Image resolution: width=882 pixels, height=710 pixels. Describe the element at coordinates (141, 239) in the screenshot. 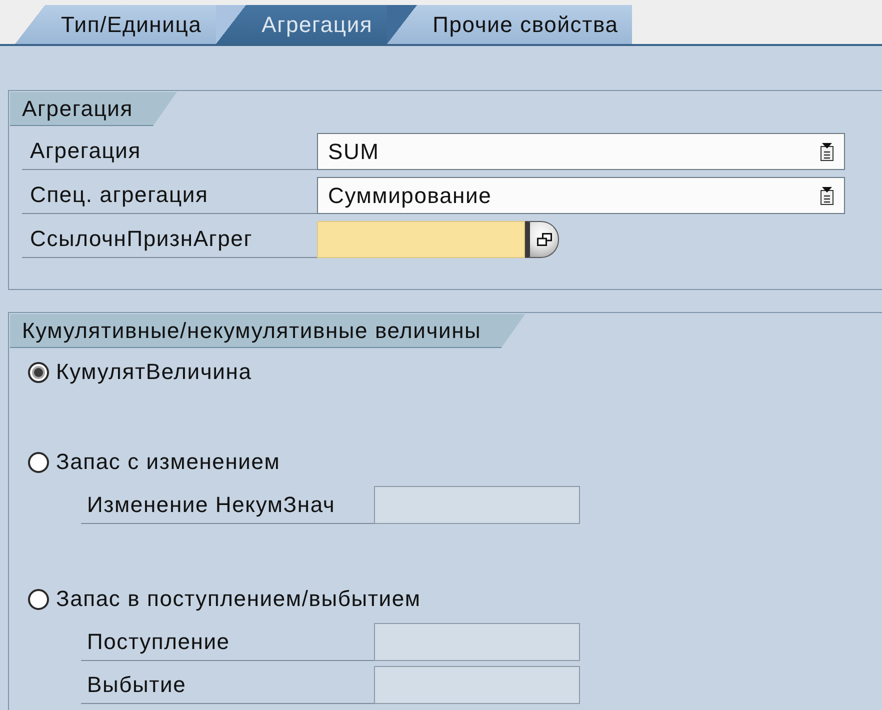

I see `field-label: СсылочнПризнАгрег` at that location.